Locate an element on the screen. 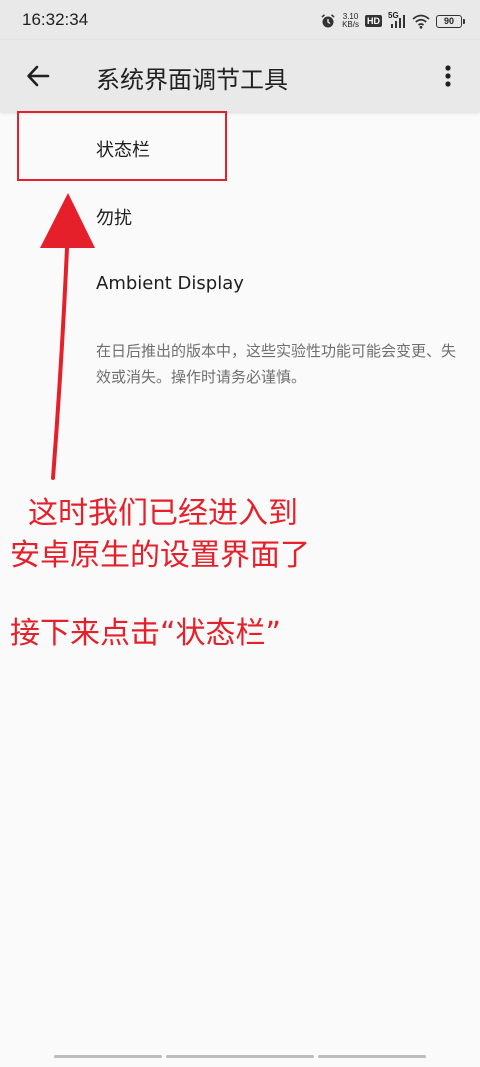 The image size is (480, 1067). page-title: 系统界面调节工具 is located at coordinates (192, 80).